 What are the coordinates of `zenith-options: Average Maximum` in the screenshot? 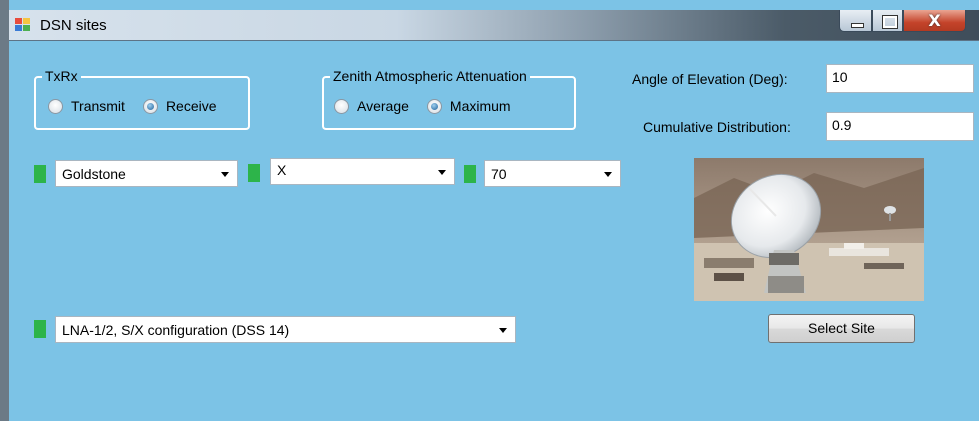 It's located at (431, 106).